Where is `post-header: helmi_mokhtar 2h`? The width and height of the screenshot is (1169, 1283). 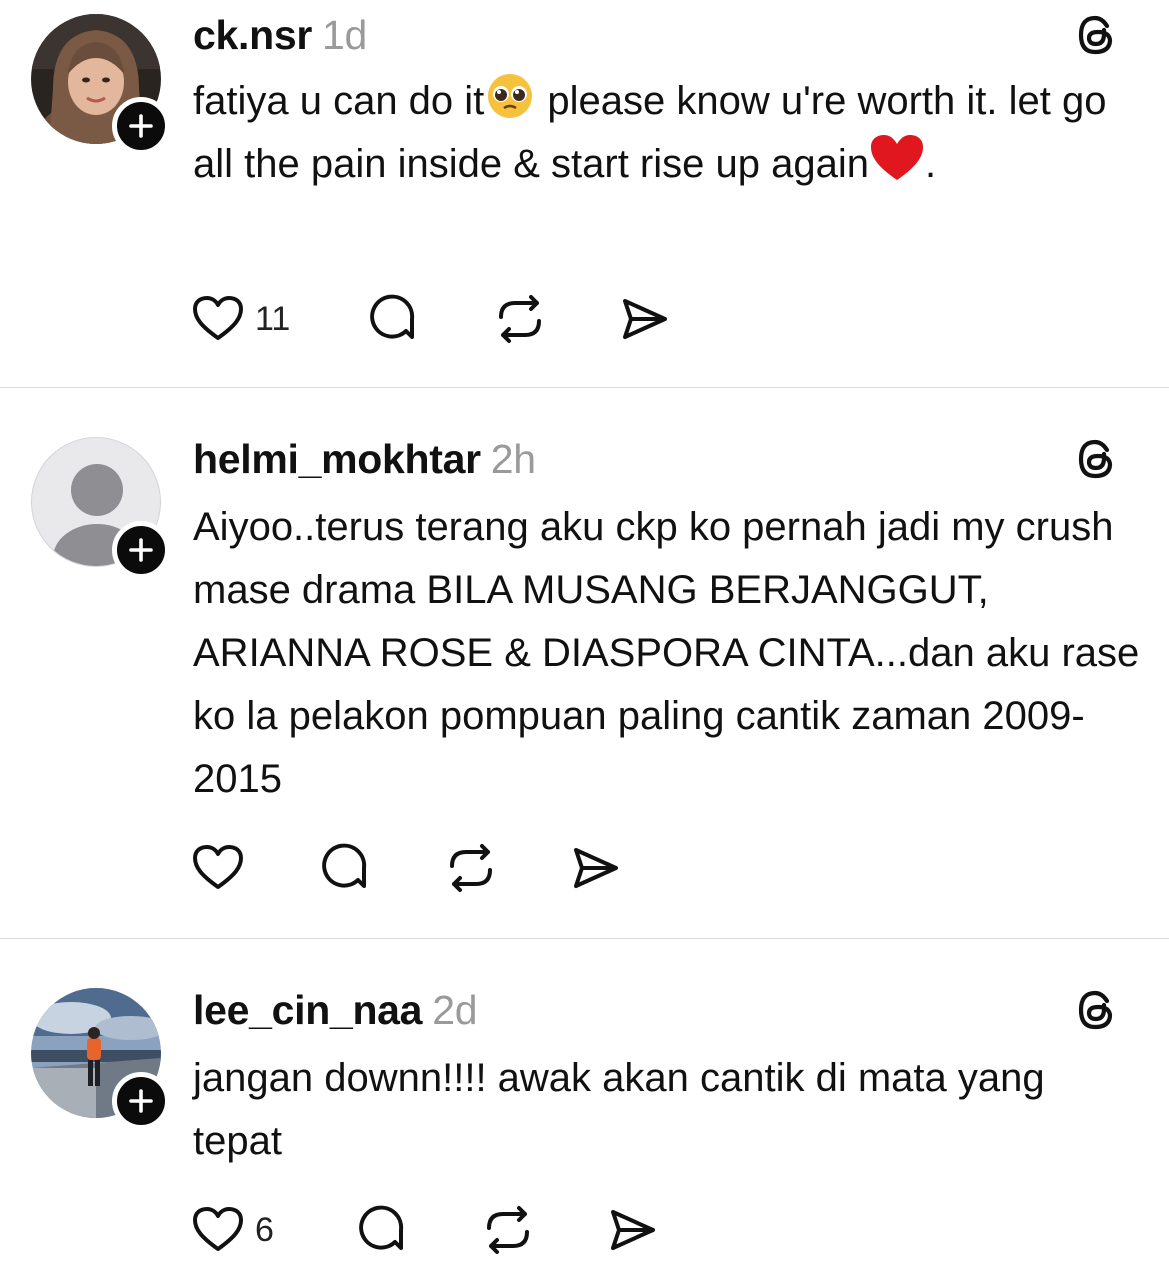
post-header: helmi_mokhtar 2h is located at coordinates (364, 459).